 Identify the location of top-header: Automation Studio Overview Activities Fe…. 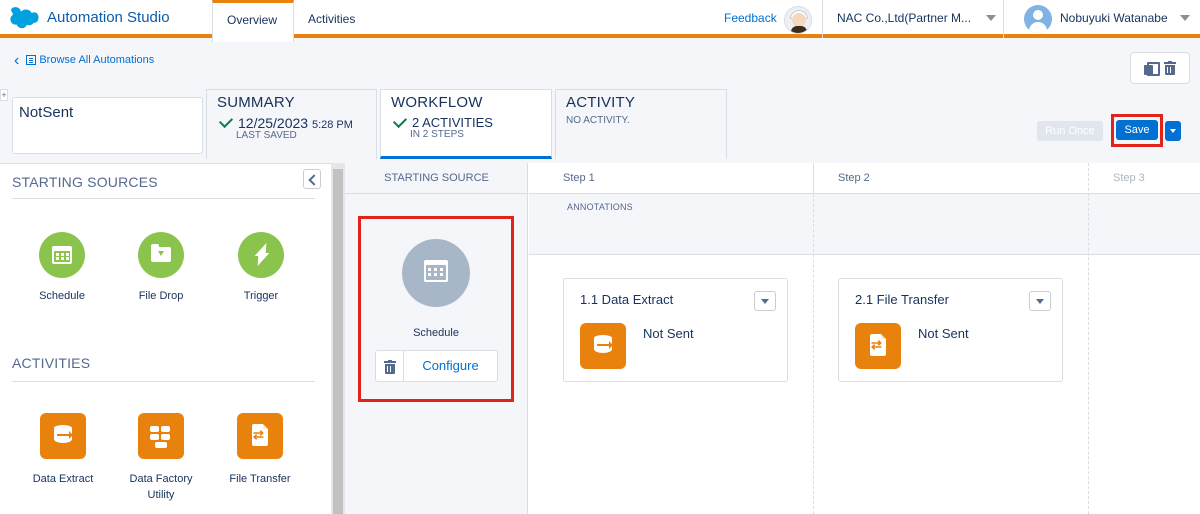
(600, 21).